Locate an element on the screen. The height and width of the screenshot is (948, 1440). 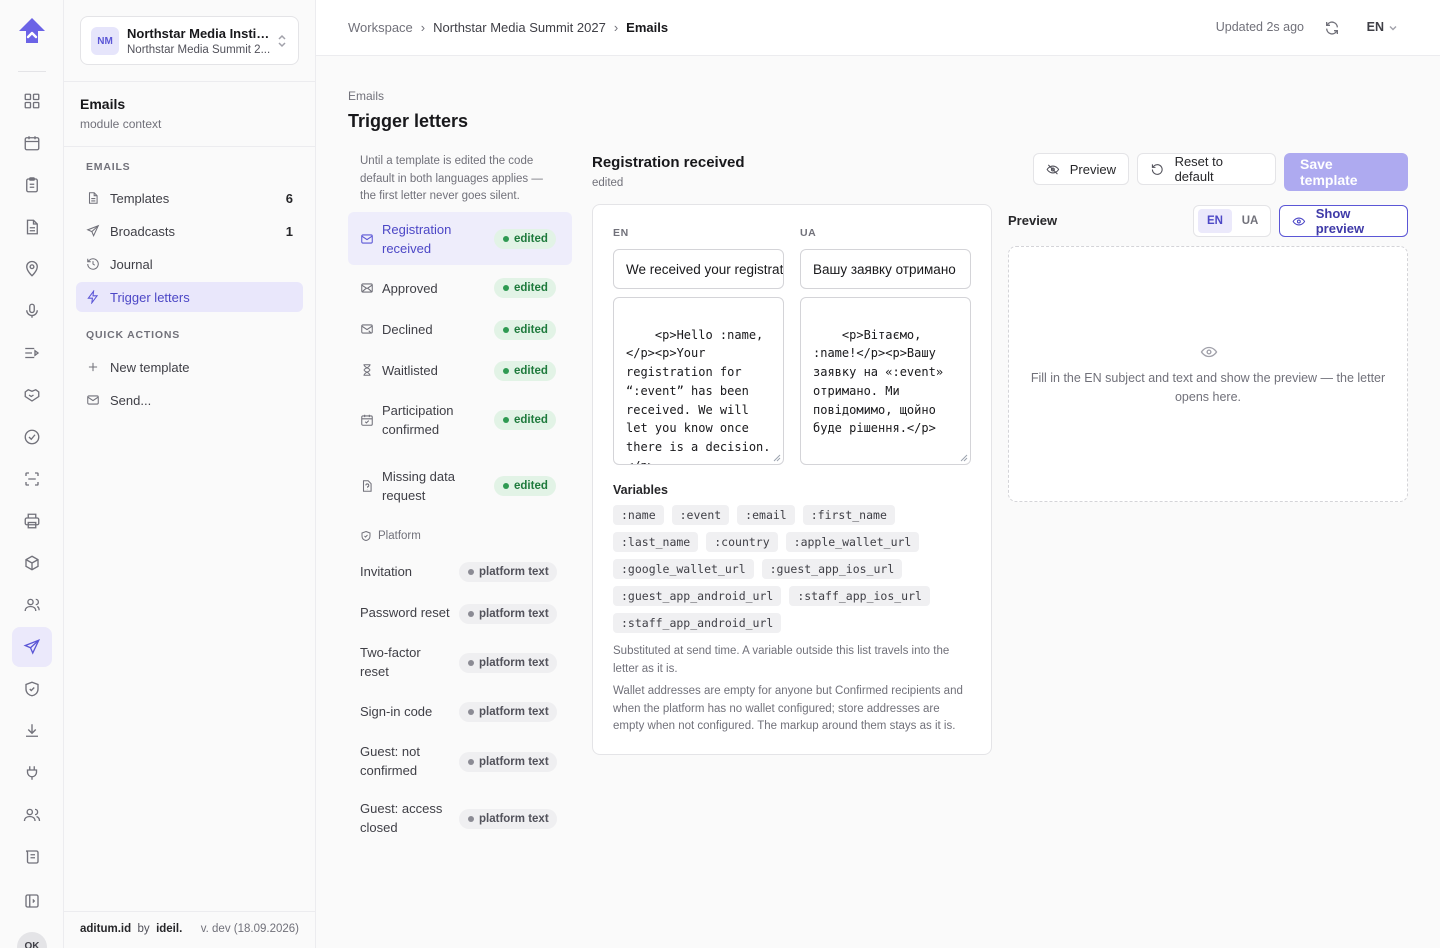
quick-action-new-template: New template is located at coordinates (189, 367).